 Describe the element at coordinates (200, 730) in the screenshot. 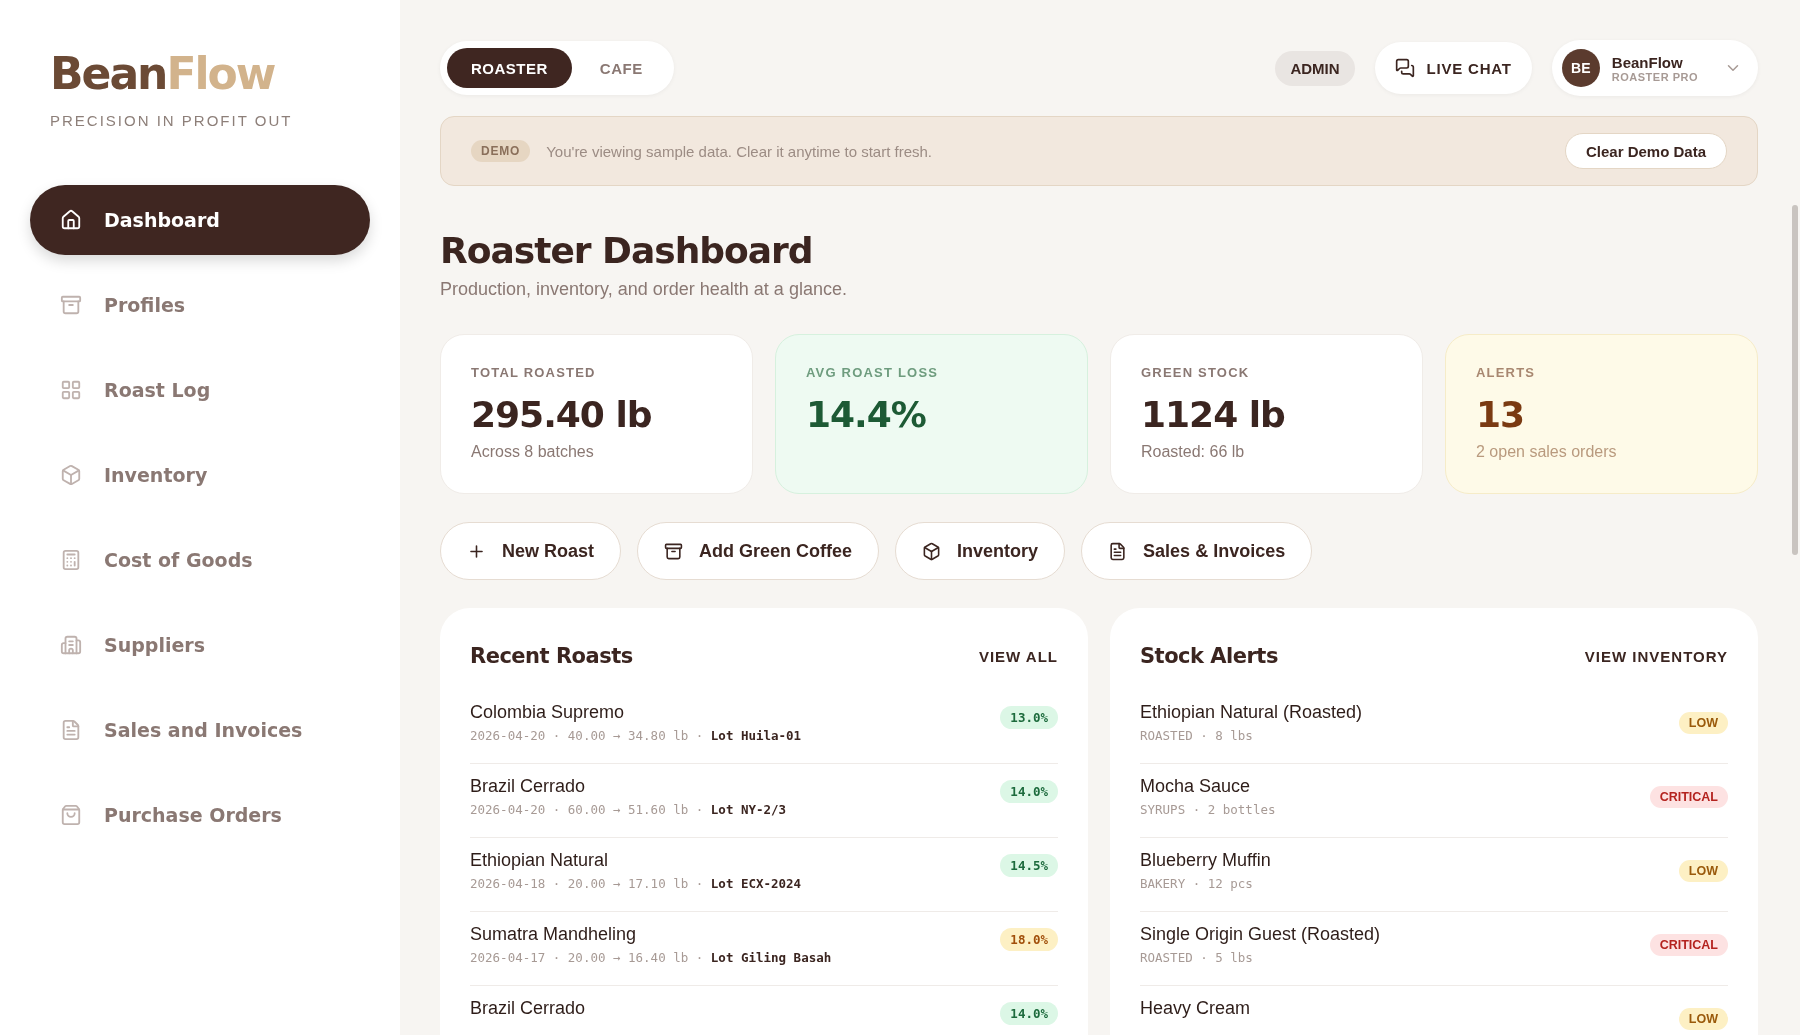

I see `nav-item: Sales and Invoices` at that location.